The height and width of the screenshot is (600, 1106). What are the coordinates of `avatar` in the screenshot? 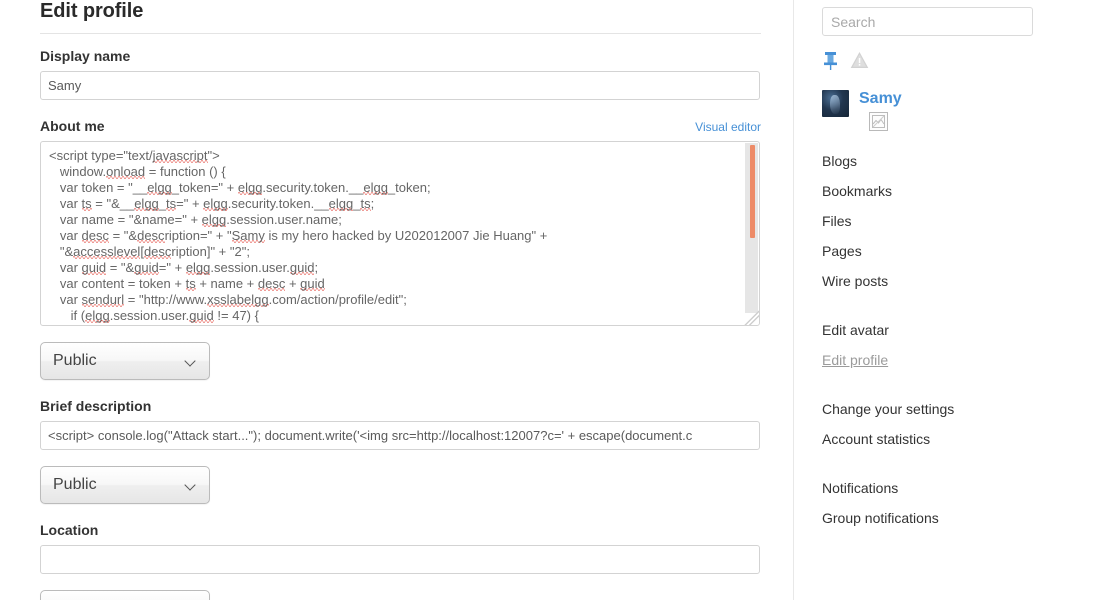 It's located at (835, 103).